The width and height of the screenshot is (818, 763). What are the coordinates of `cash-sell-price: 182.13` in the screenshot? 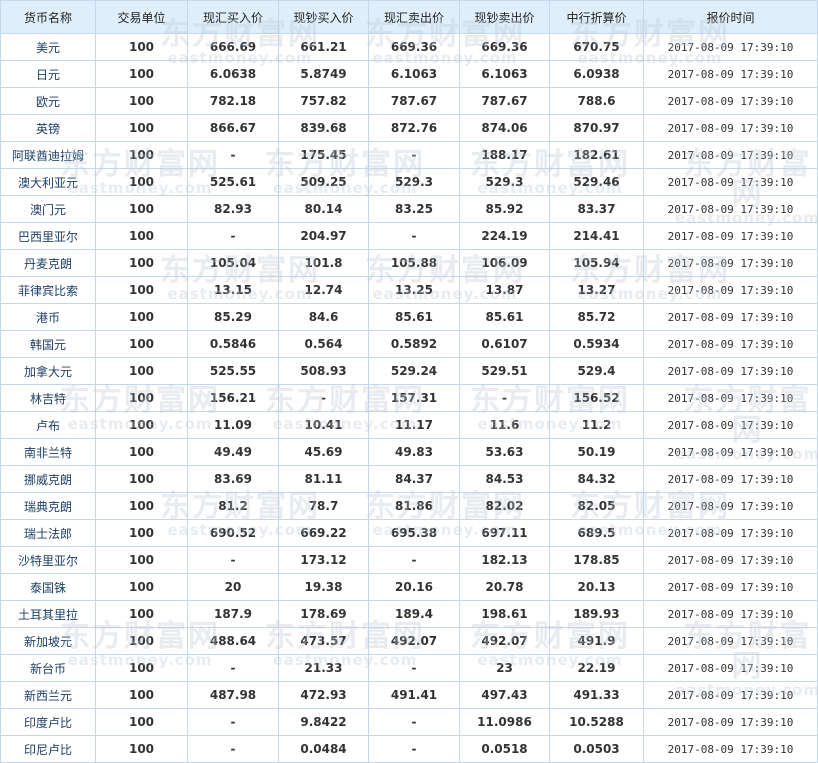 It's located at (504, 560).